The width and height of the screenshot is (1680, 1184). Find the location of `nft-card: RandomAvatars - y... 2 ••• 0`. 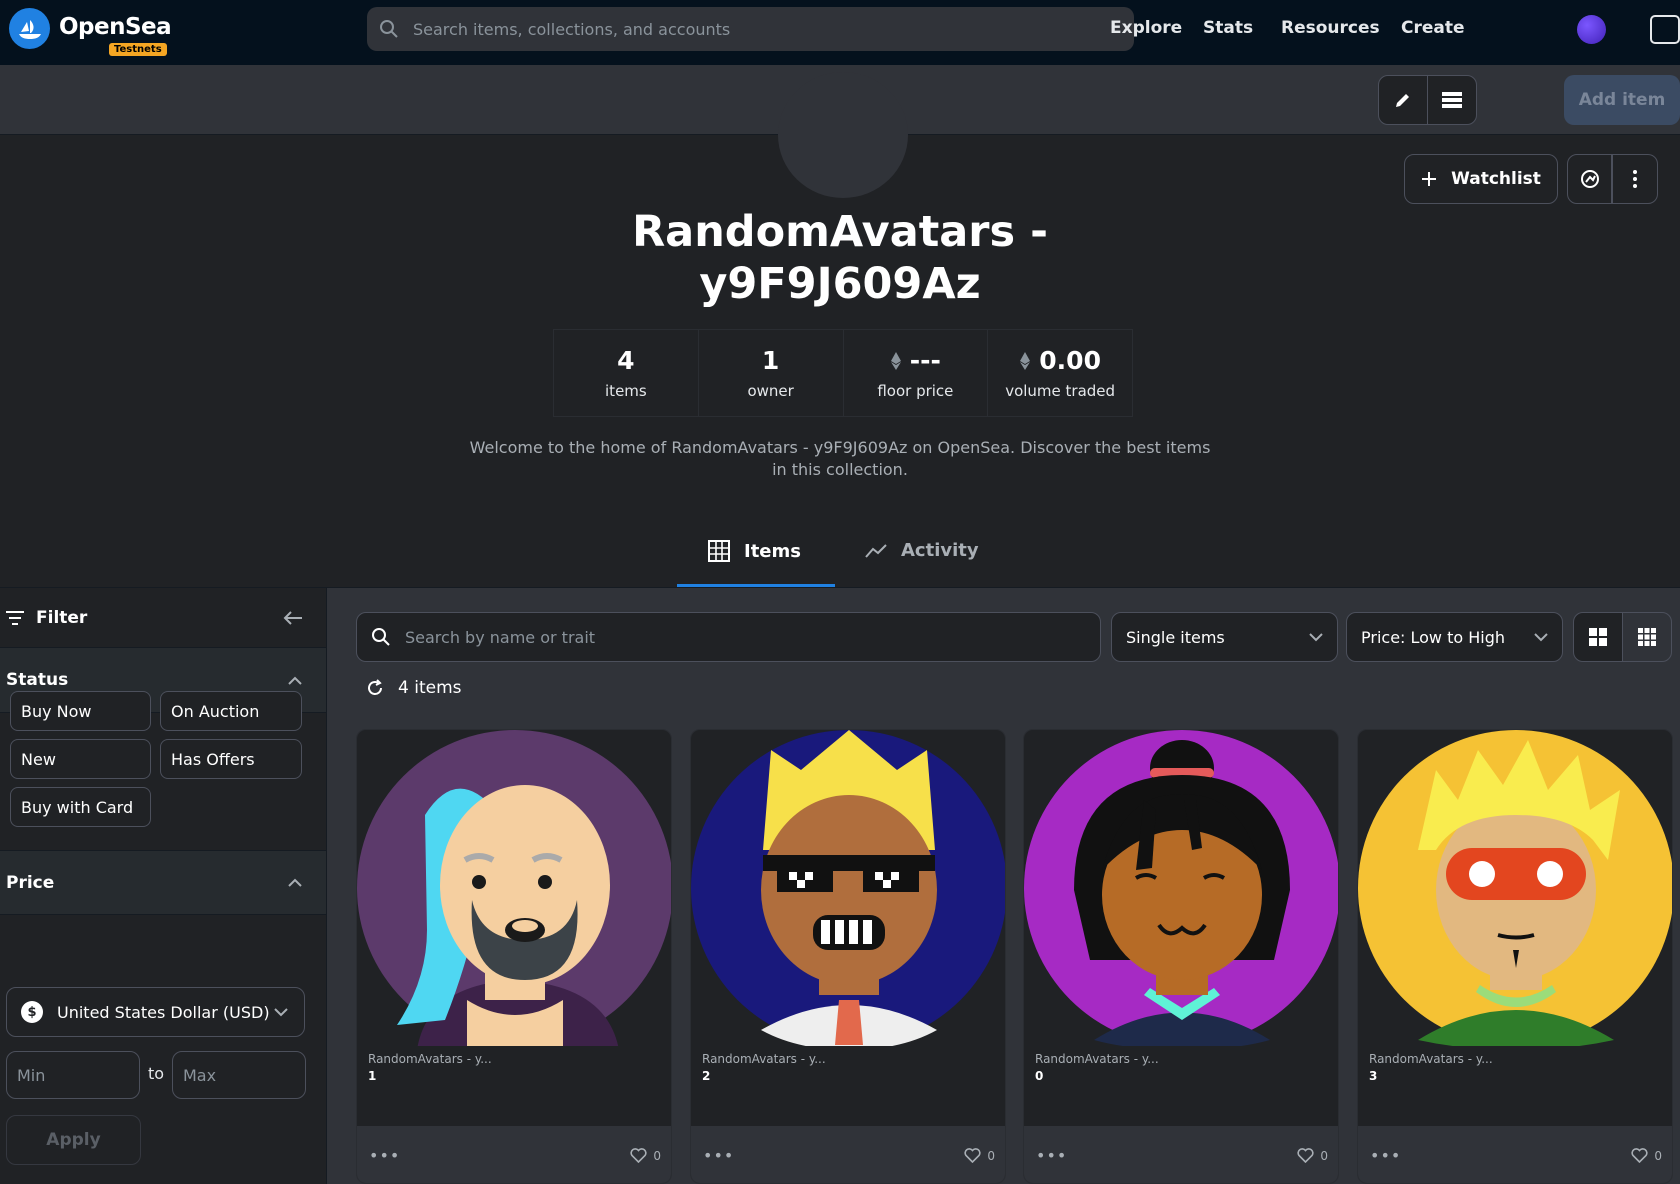

nft-card: RandomAvatars - y... 2 ••• 0 is located at coordinates (848, 956).